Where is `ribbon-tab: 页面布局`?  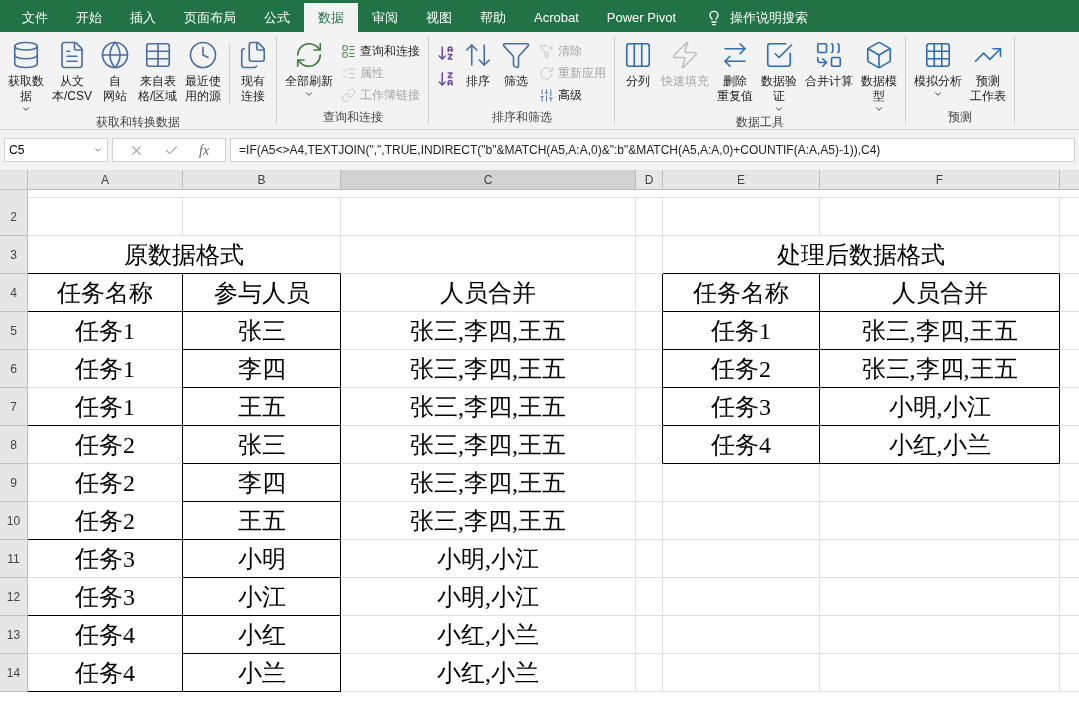 ribbon-tab: 页面布局 is located at coordinates (210, 17).